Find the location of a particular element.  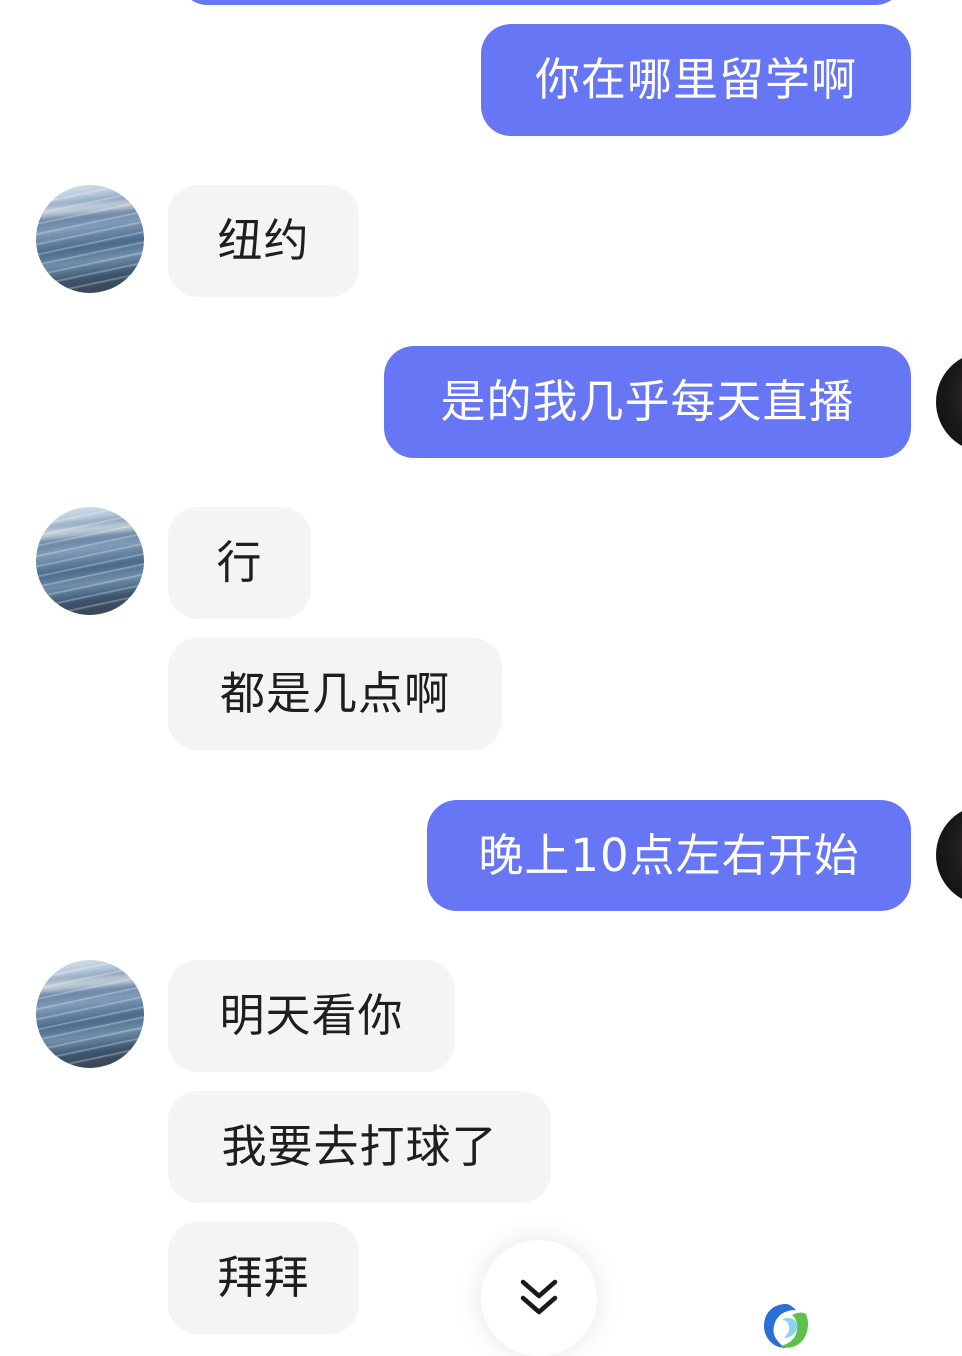

message-bubble-sent-partial is located at coordinates (541, 2).